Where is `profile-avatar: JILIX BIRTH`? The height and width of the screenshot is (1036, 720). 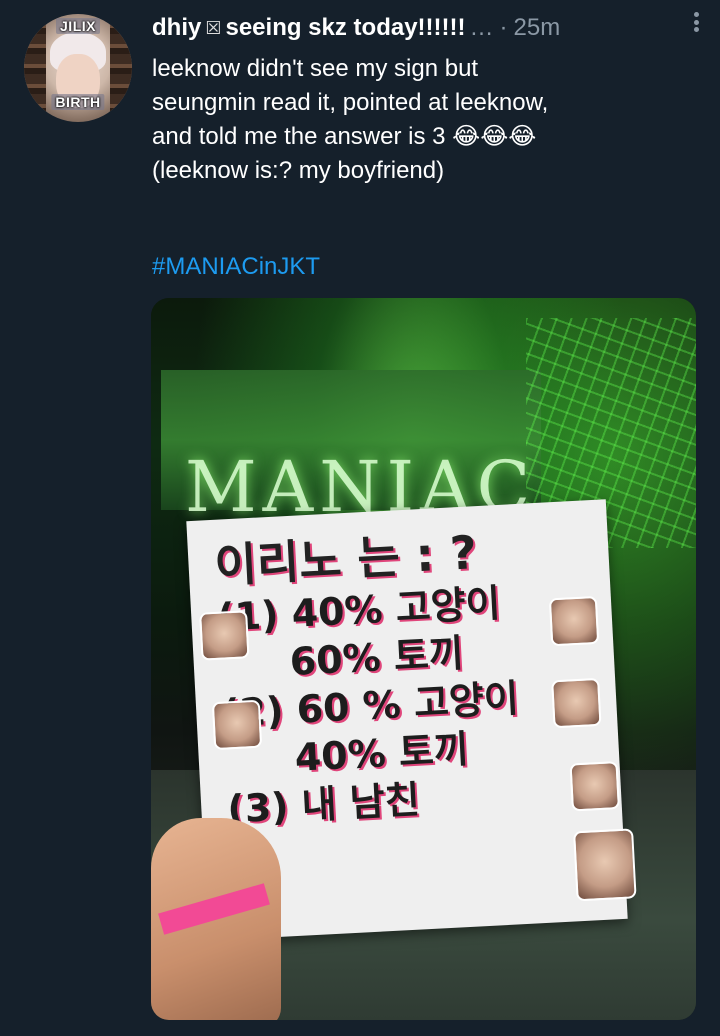
profile-avatar: JILIX BIRTH is located at coordinates (78, 68).